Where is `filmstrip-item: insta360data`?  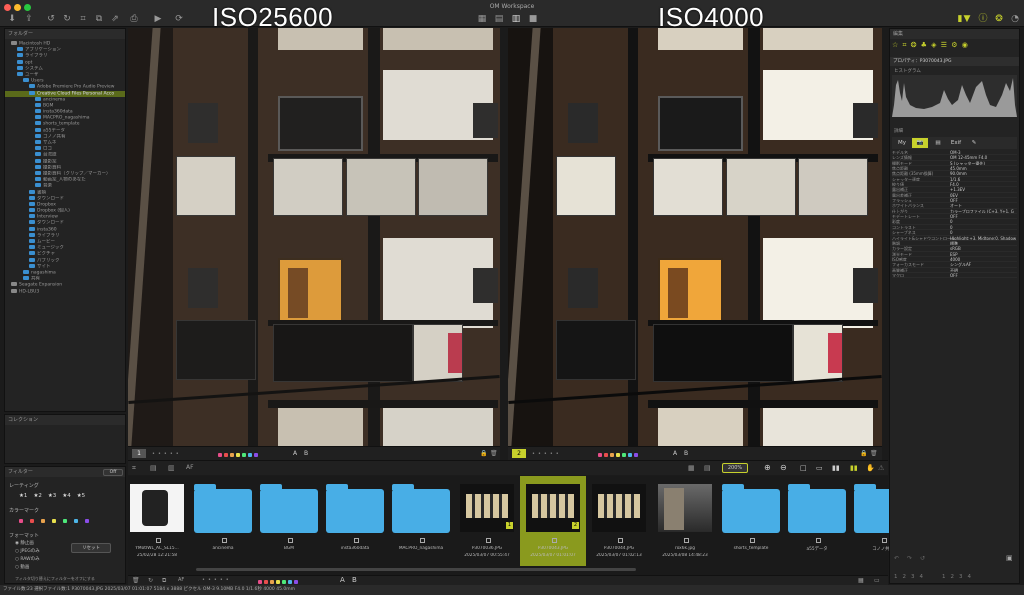
filmstrip-item: insta360data is located at coordinates (355, 521).